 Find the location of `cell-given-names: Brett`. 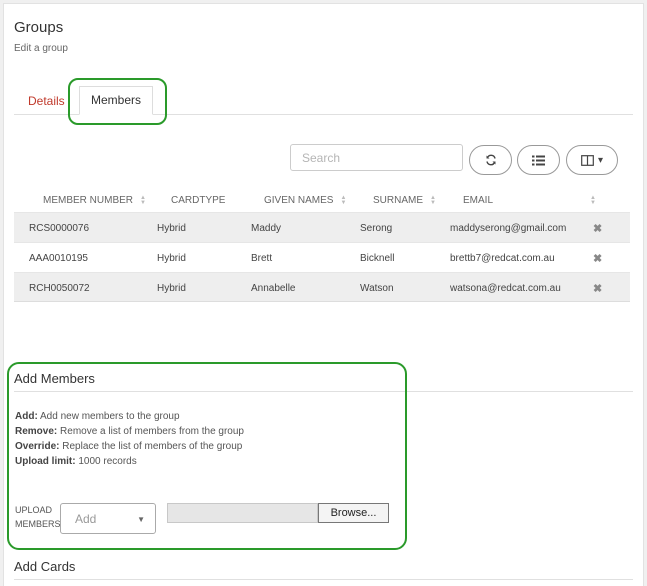

cell-given-names: Brett is located at coordinates (262, 258).